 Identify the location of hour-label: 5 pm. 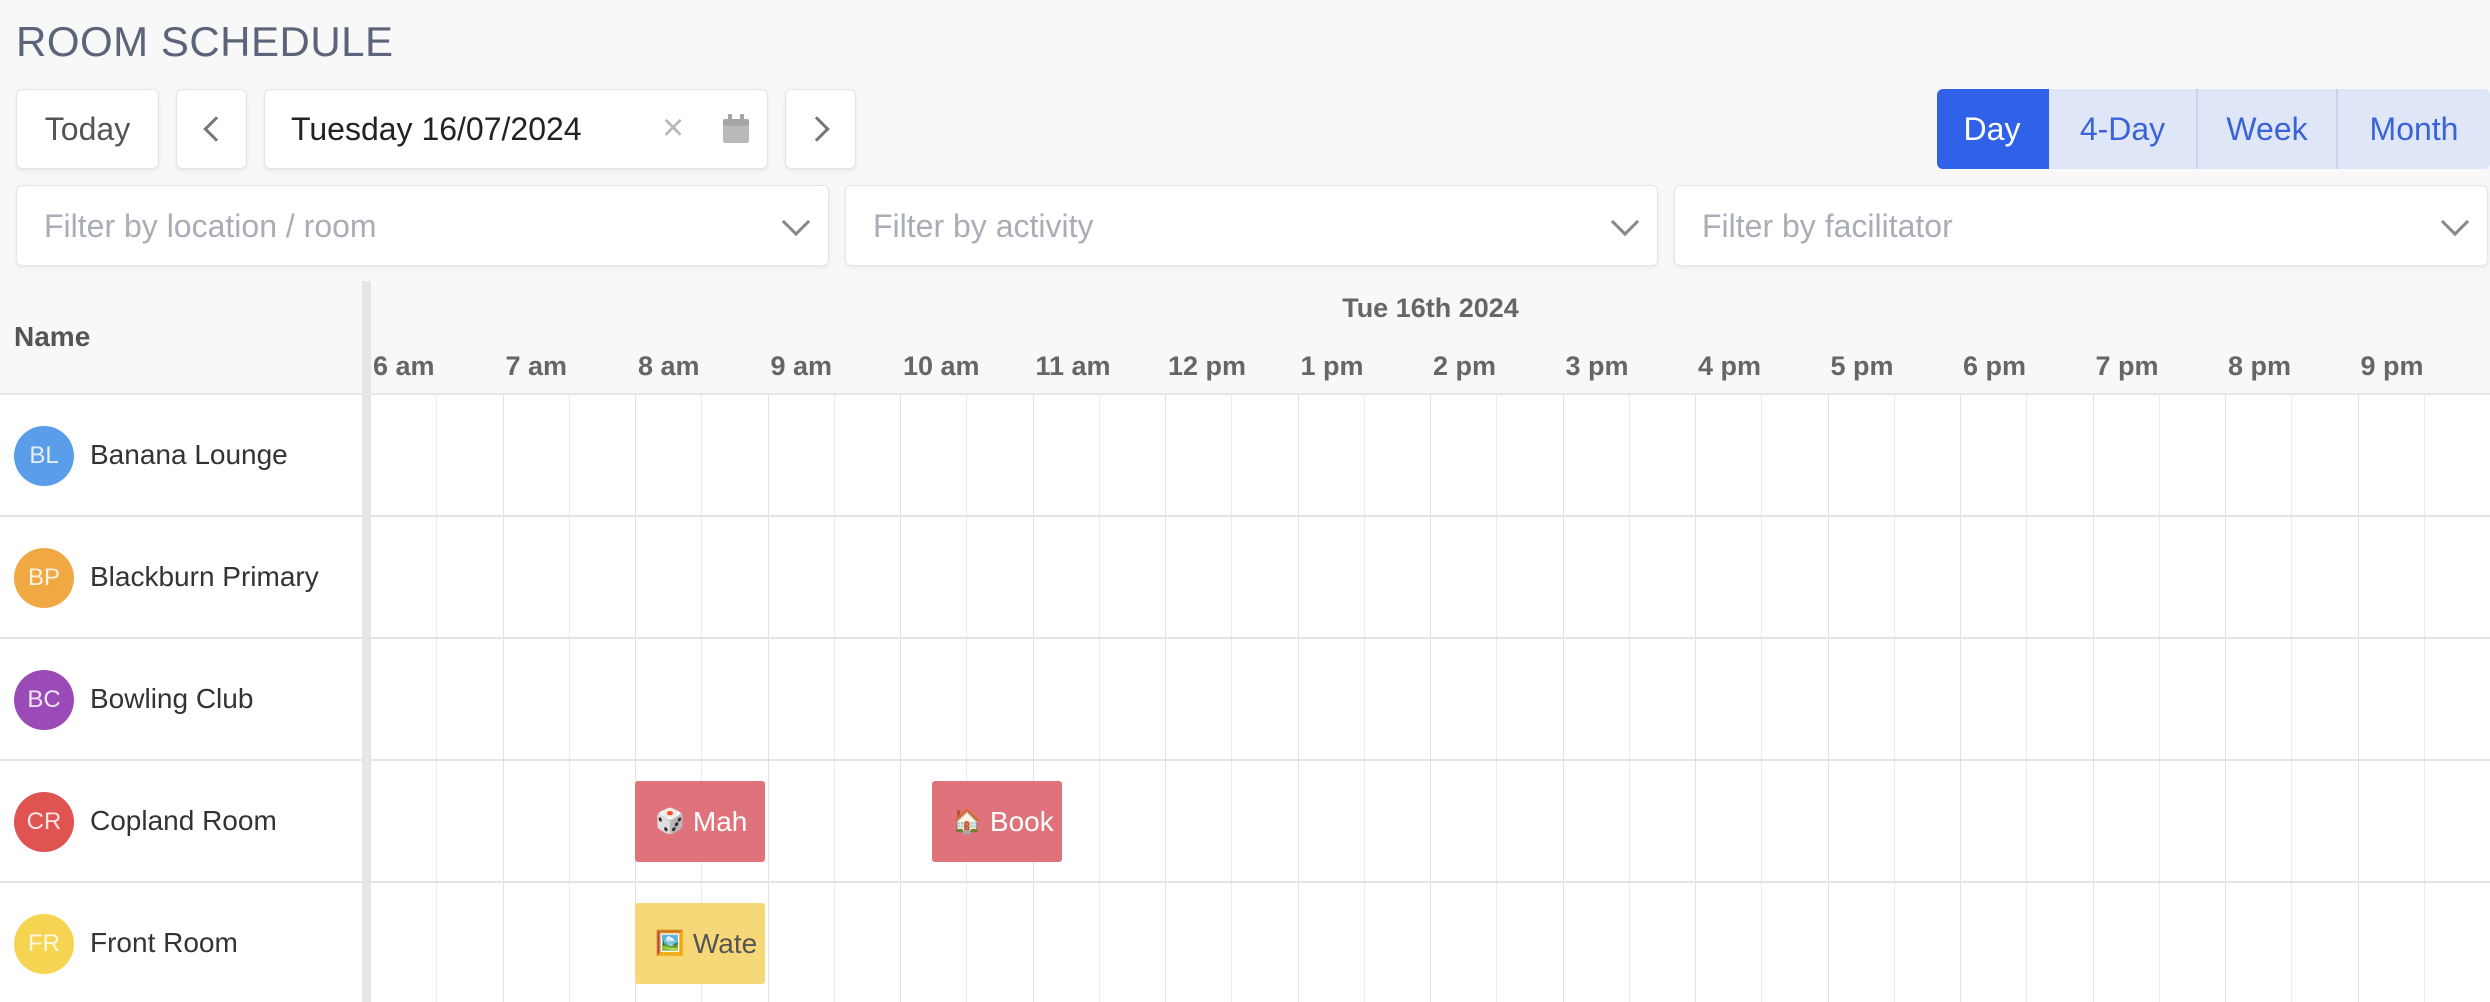
(1862, 366).